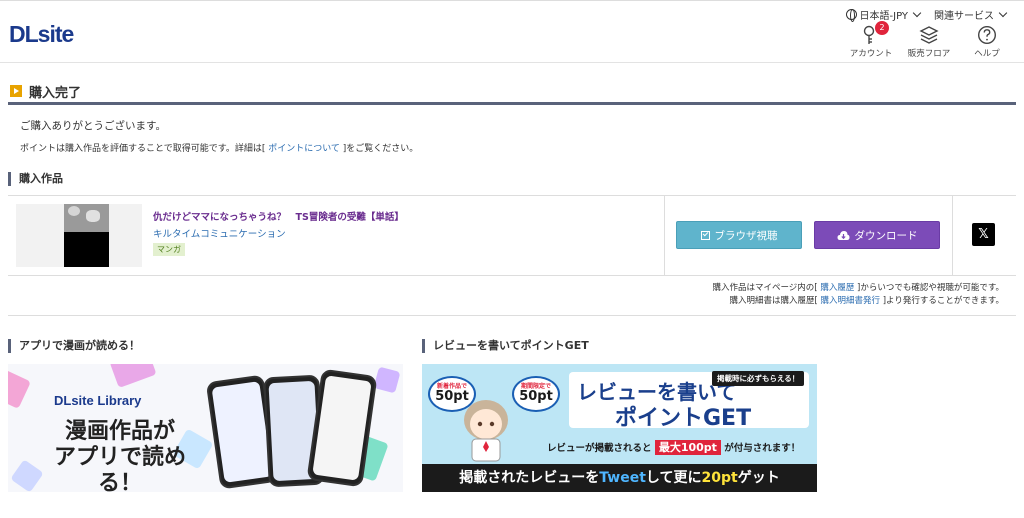 This screenshot has width=1024, height=518. I want to click on strip-text: して更に, so click(673, 478).